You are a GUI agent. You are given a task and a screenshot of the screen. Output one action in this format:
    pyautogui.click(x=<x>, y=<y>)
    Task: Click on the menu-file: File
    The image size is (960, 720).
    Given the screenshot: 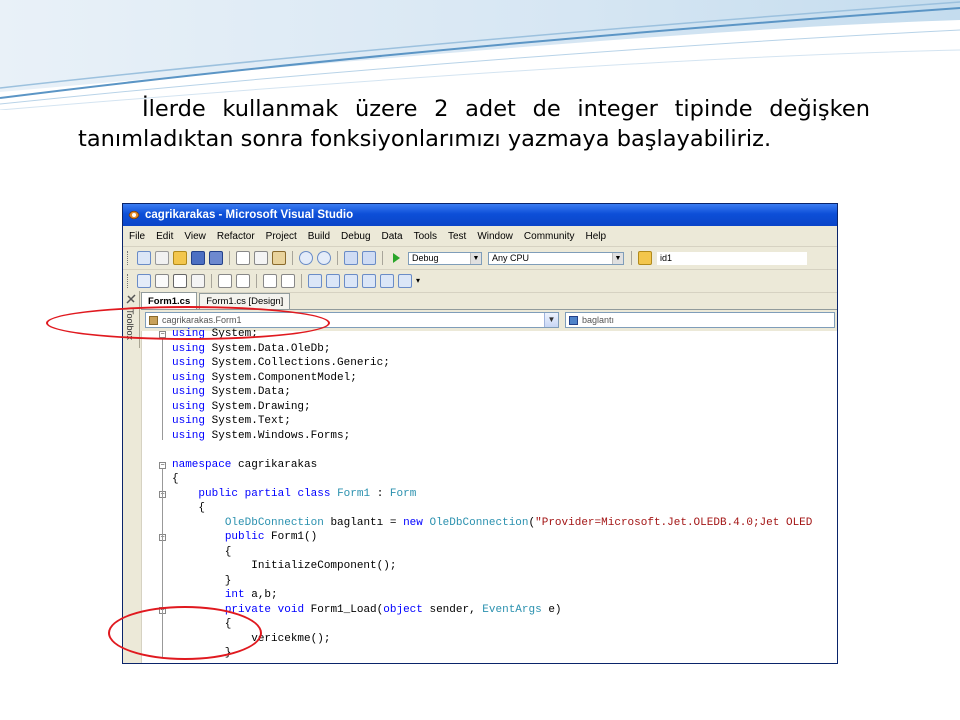 What is the action you would take?
    pyautogui.click(x=137, y=236)
    